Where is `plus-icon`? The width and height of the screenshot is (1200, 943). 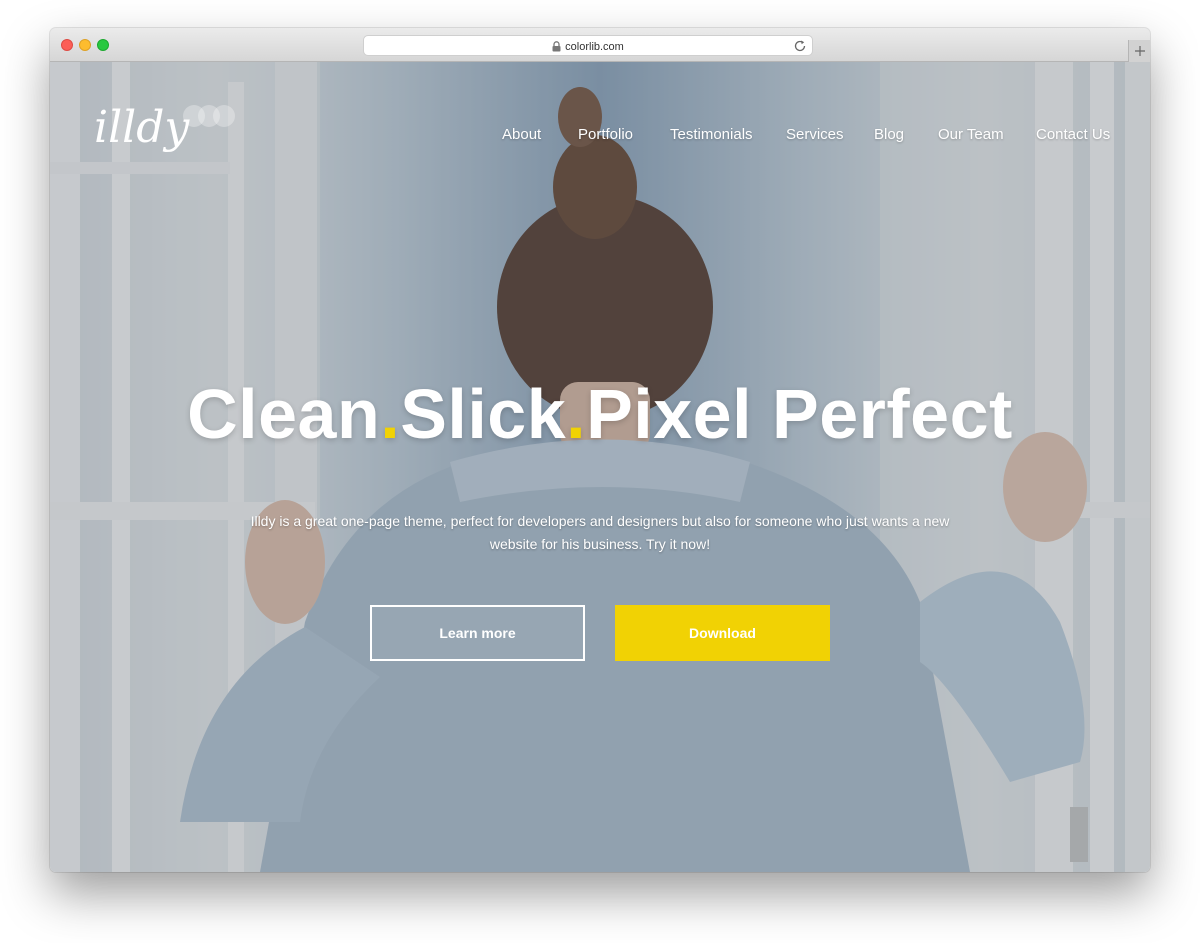
plus-icon is located at coordinates (1139, 51).